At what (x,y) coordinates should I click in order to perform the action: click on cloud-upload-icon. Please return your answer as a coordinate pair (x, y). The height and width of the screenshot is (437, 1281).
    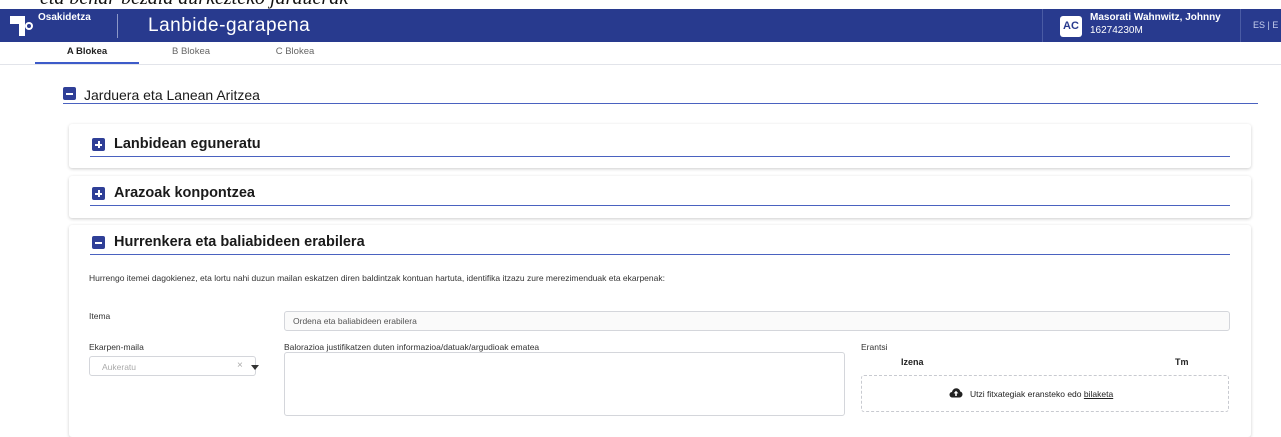
    Looking at the image, I should click on (956, 393).